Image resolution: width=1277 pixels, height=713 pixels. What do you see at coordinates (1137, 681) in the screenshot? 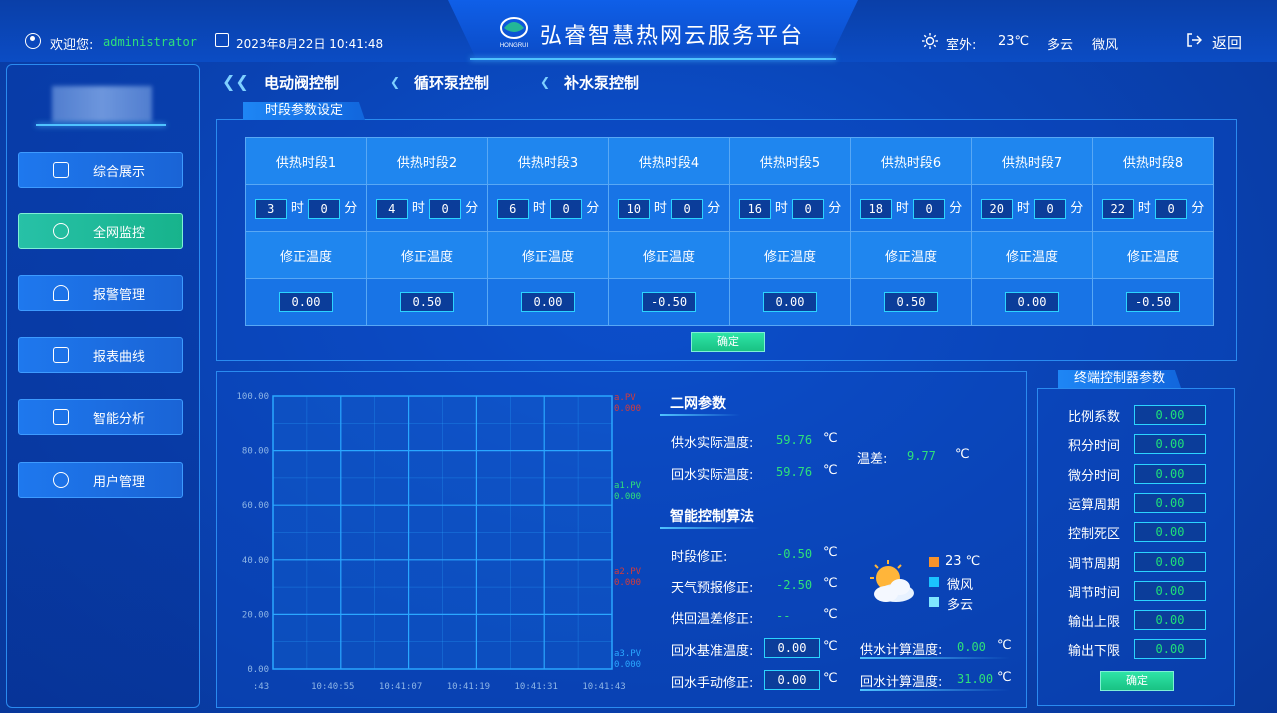
I see `terminal-confirm-button: 确定` at bounding box center [1137, 681].